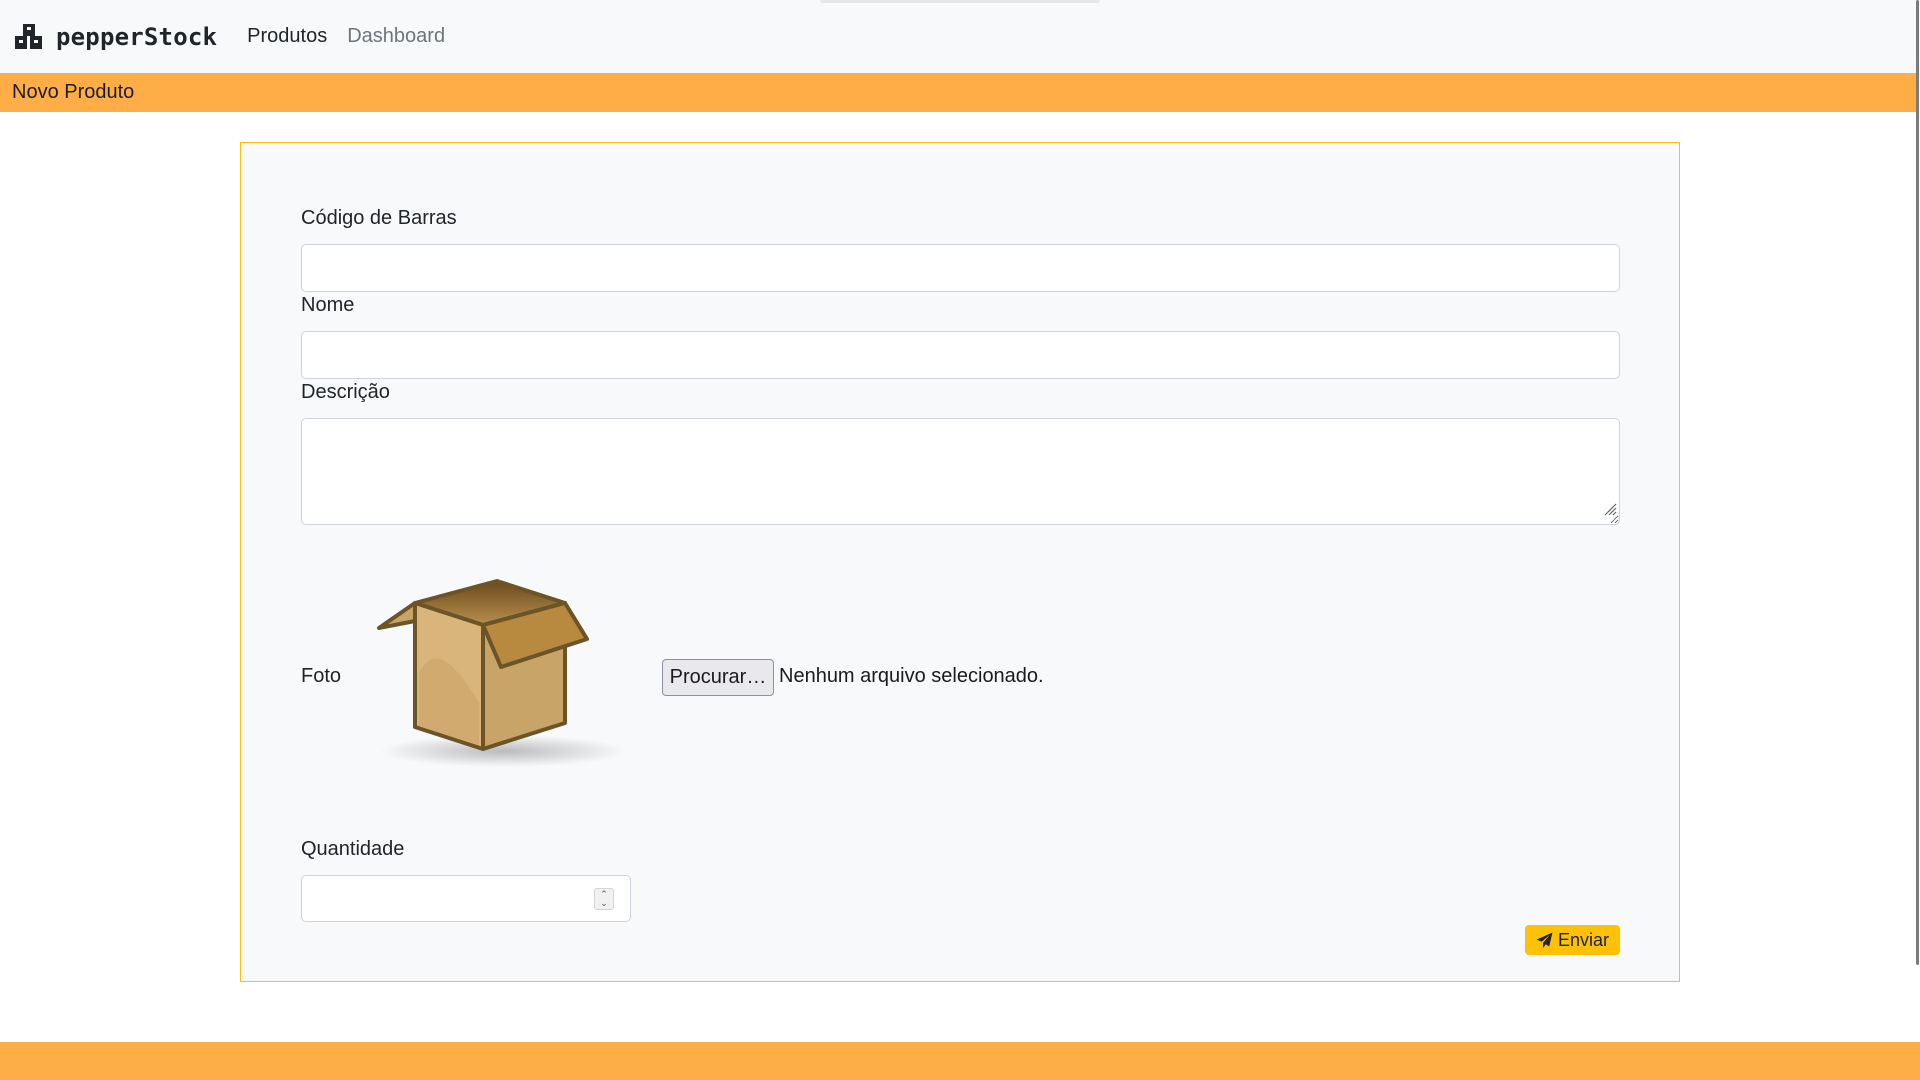  I want to click on boxes-icon, so click(28, 36).